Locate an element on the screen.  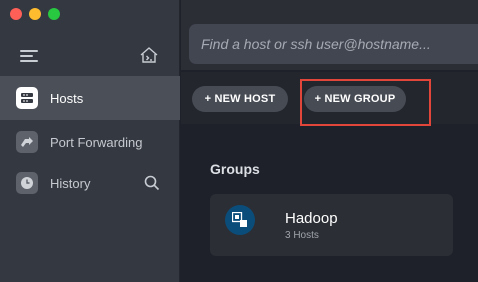
group-host-count: 3 Hosts is located at coordinates (302, 235).